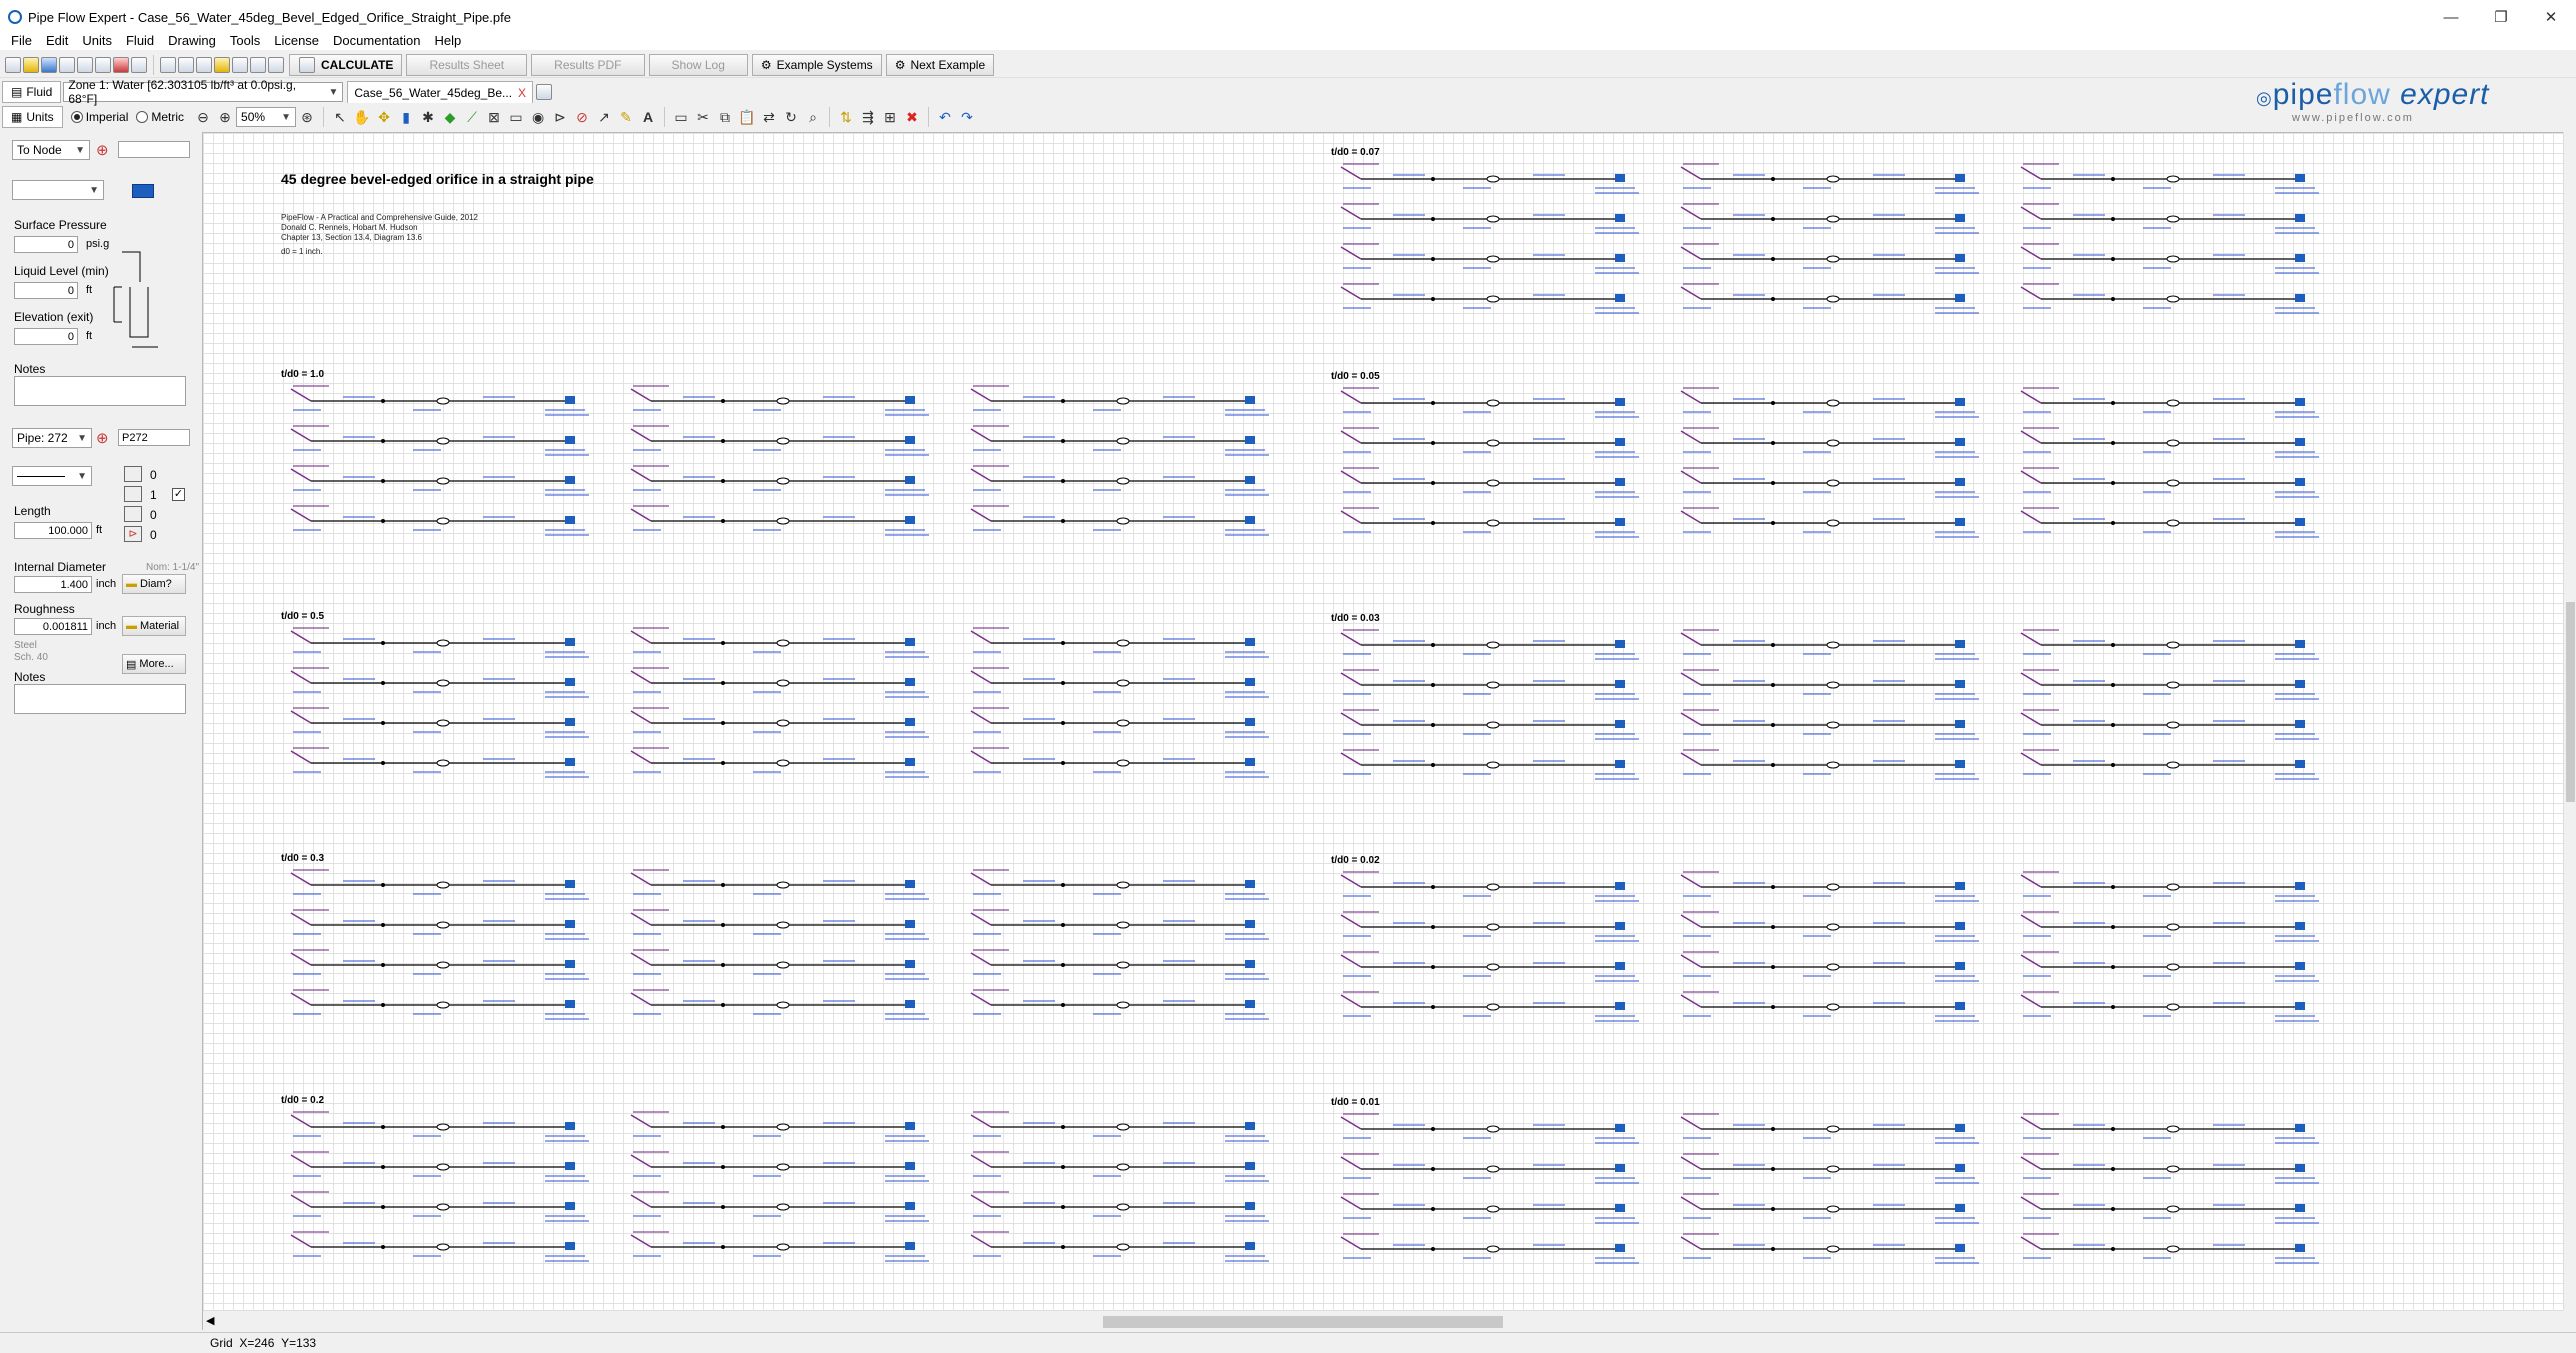 This screenshot has width=2576, height=1353. What do you see at coordinates (204, 64) in the screenshot?
I see `pipe-data-icon` at bounding box center [204, 64].